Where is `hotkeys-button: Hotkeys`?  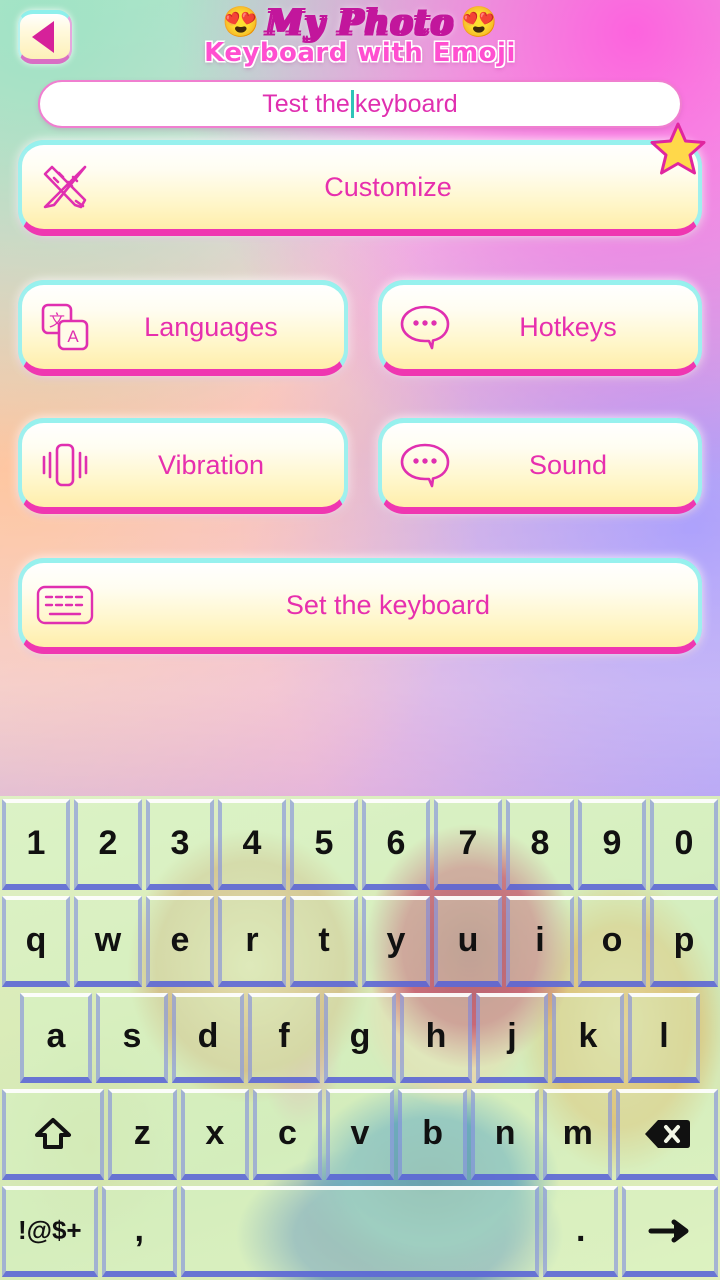 hotkeys-button: Hotkeys is located at coordinates (540, 328).